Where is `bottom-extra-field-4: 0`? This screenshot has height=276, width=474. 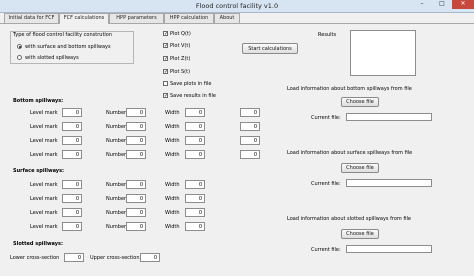 bottom-extra-field-4: 0 is located at coordinates (250, 154).